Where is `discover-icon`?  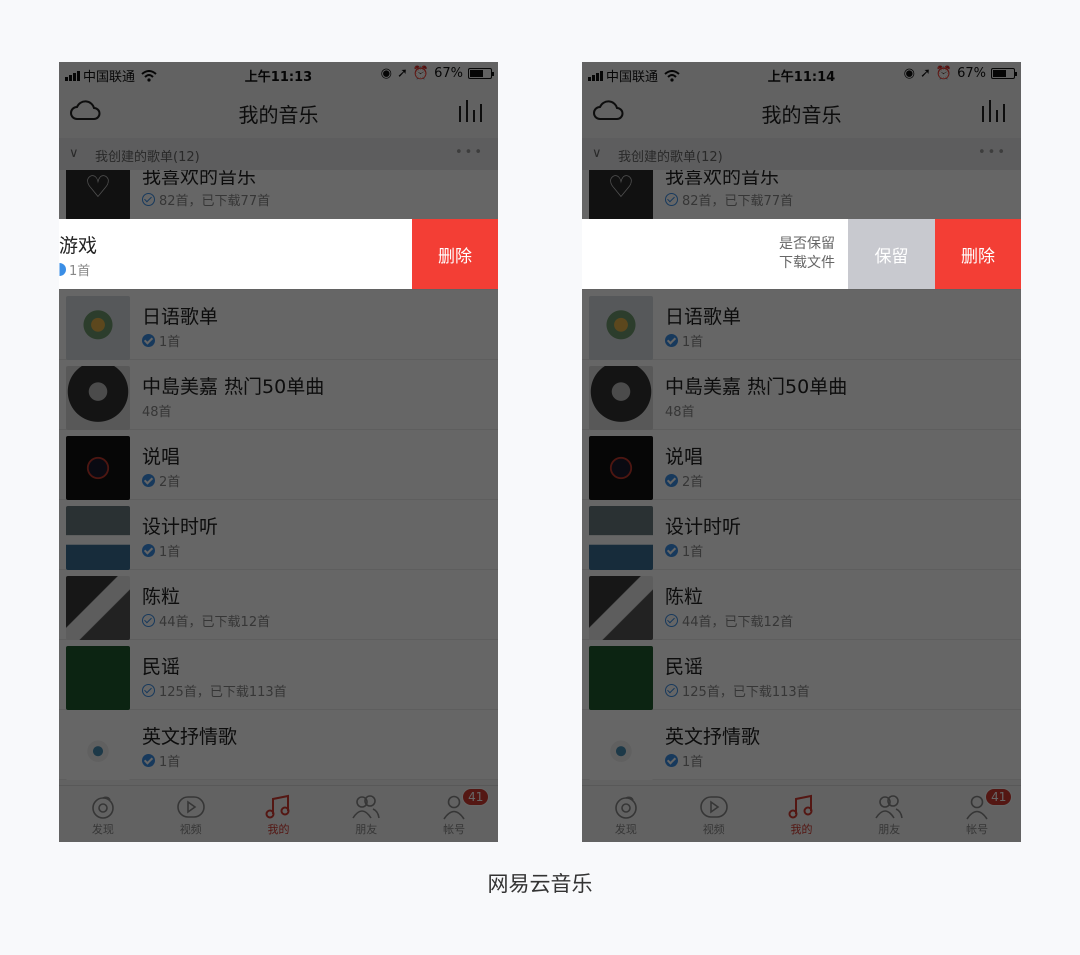
discover-icon is located at coordinates (626, 807).